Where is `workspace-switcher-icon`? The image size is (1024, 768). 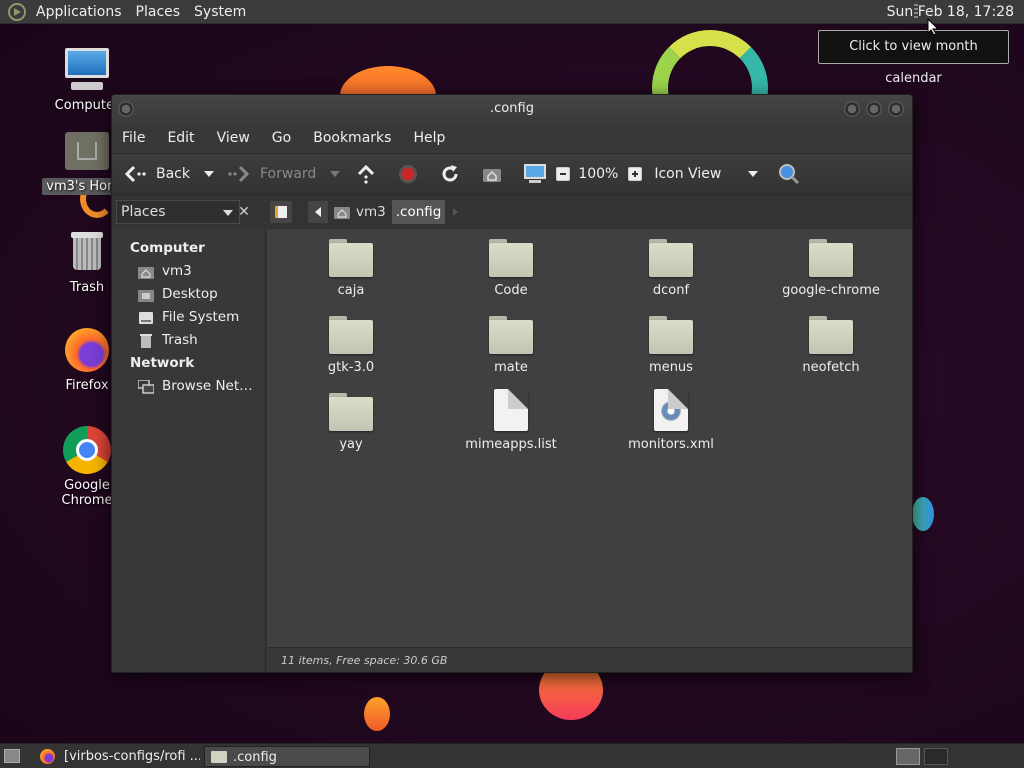 workspace-switcher-icon is located at coordinates (908, 756).